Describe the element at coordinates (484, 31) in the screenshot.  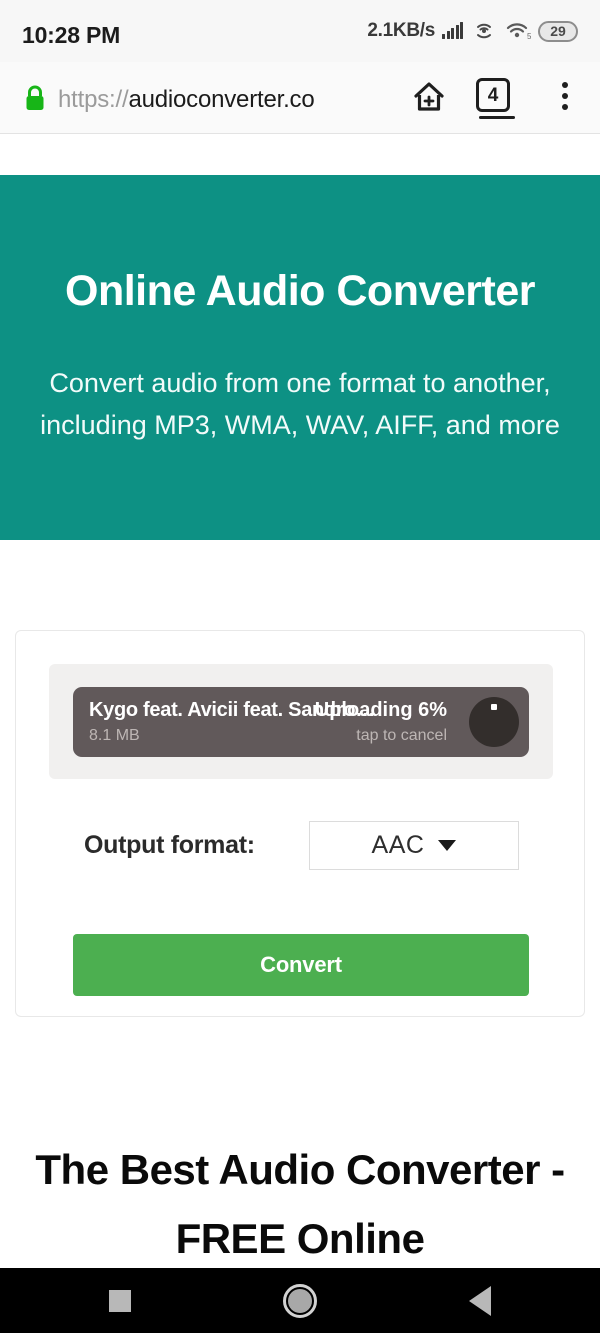
I see `hotspot-icon` at that location.